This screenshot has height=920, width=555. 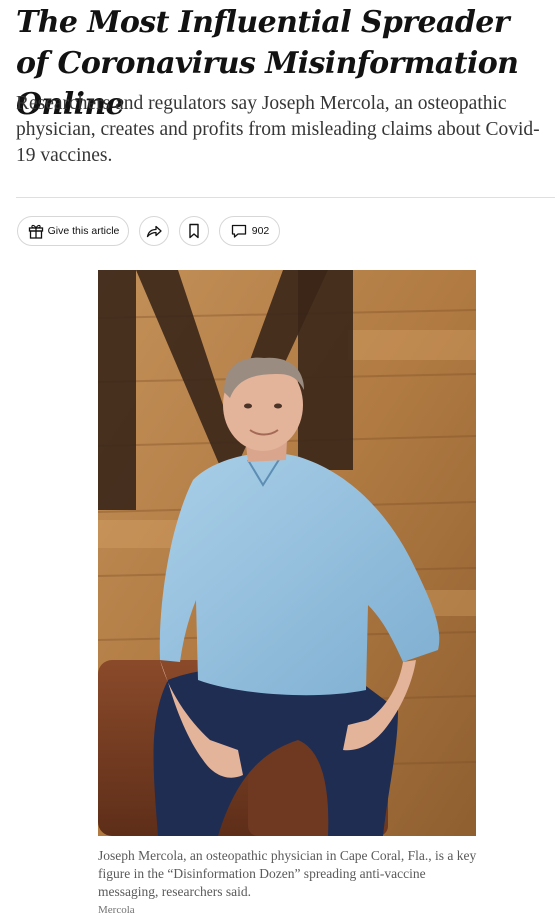 I want to click on share-arrow-icon, so click(x=154, y=231).